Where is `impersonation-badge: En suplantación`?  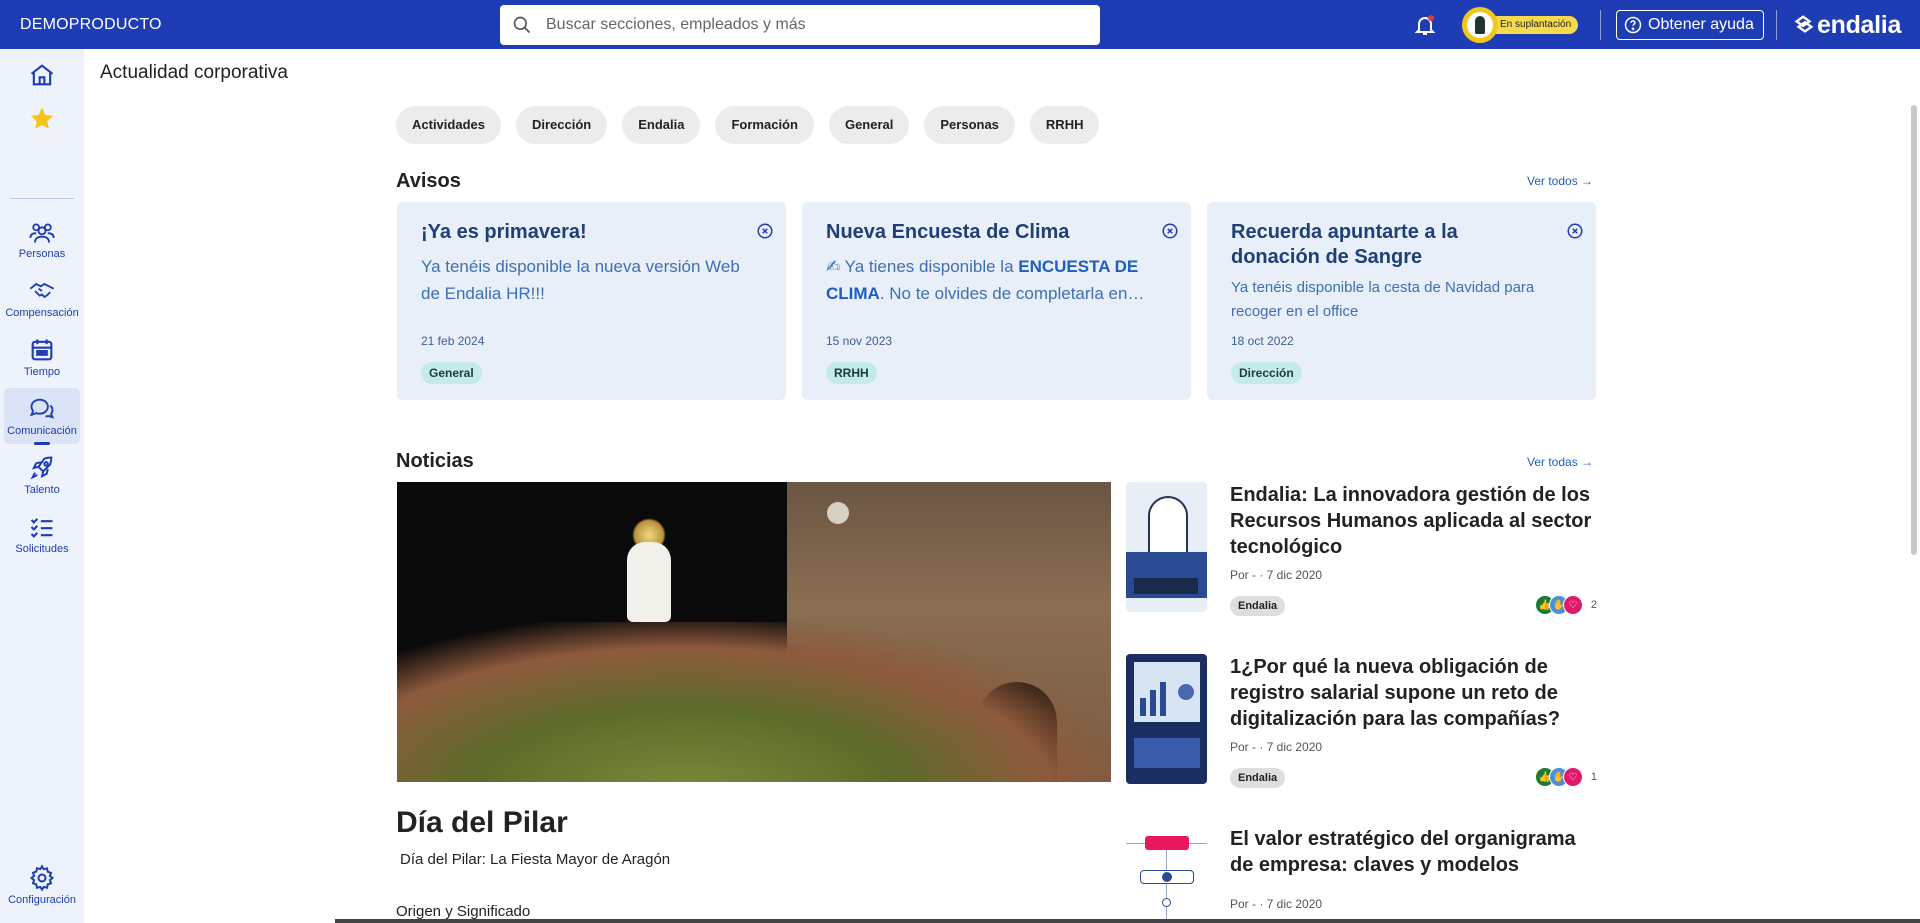 impersonation-badge: En suplantación is located at coordinates (1535, 25).